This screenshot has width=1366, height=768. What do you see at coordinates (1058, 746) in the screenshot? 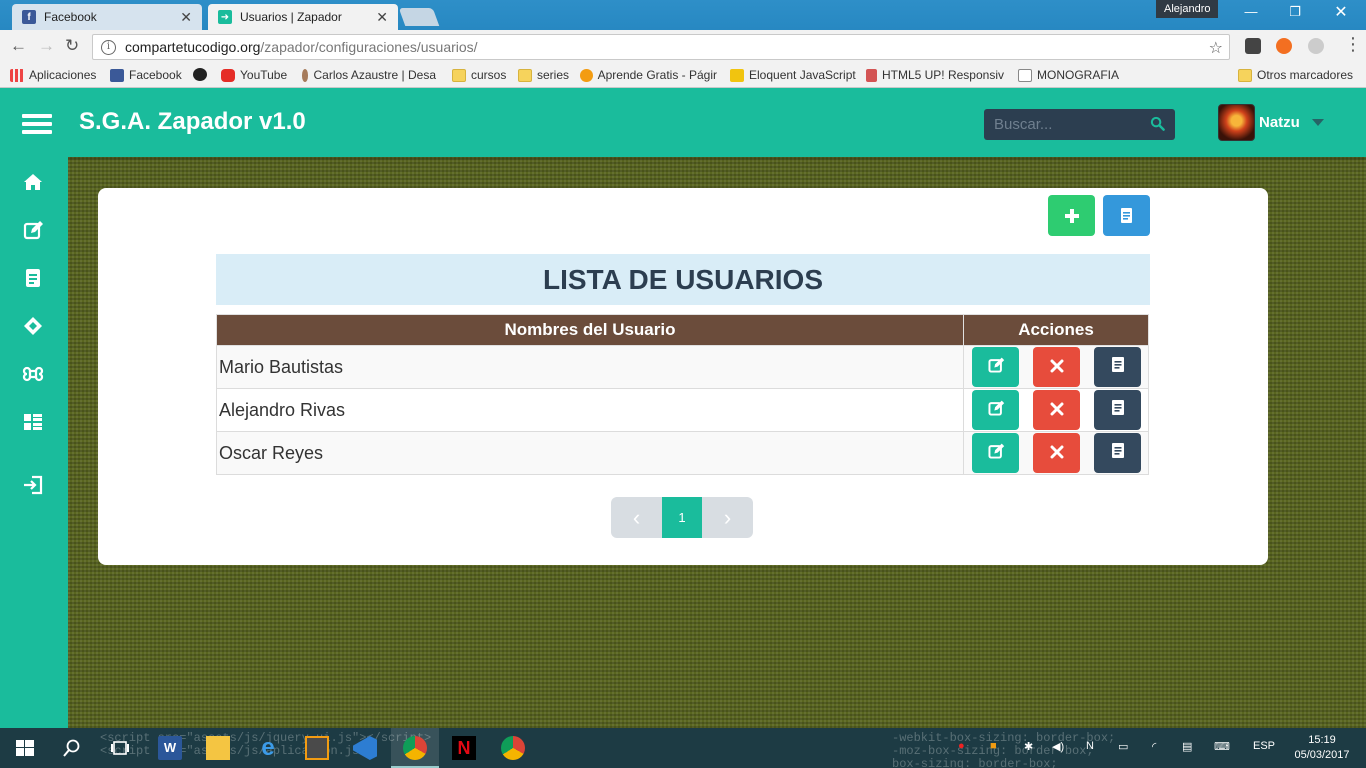
I see `volume-icon: ◀)` at bounding box center [1058, 746].